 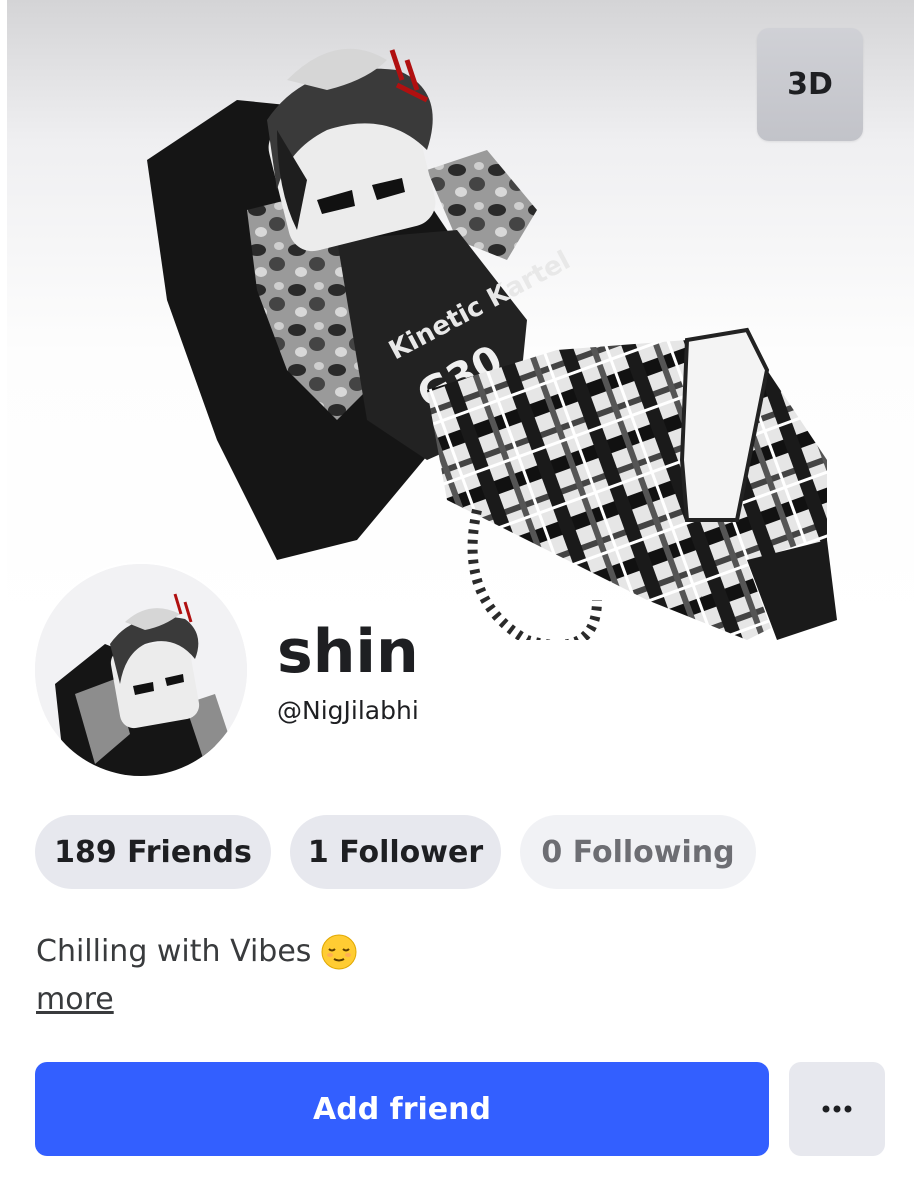 I want to click on username: @NigJilabhi, so click(x=348, y=710).